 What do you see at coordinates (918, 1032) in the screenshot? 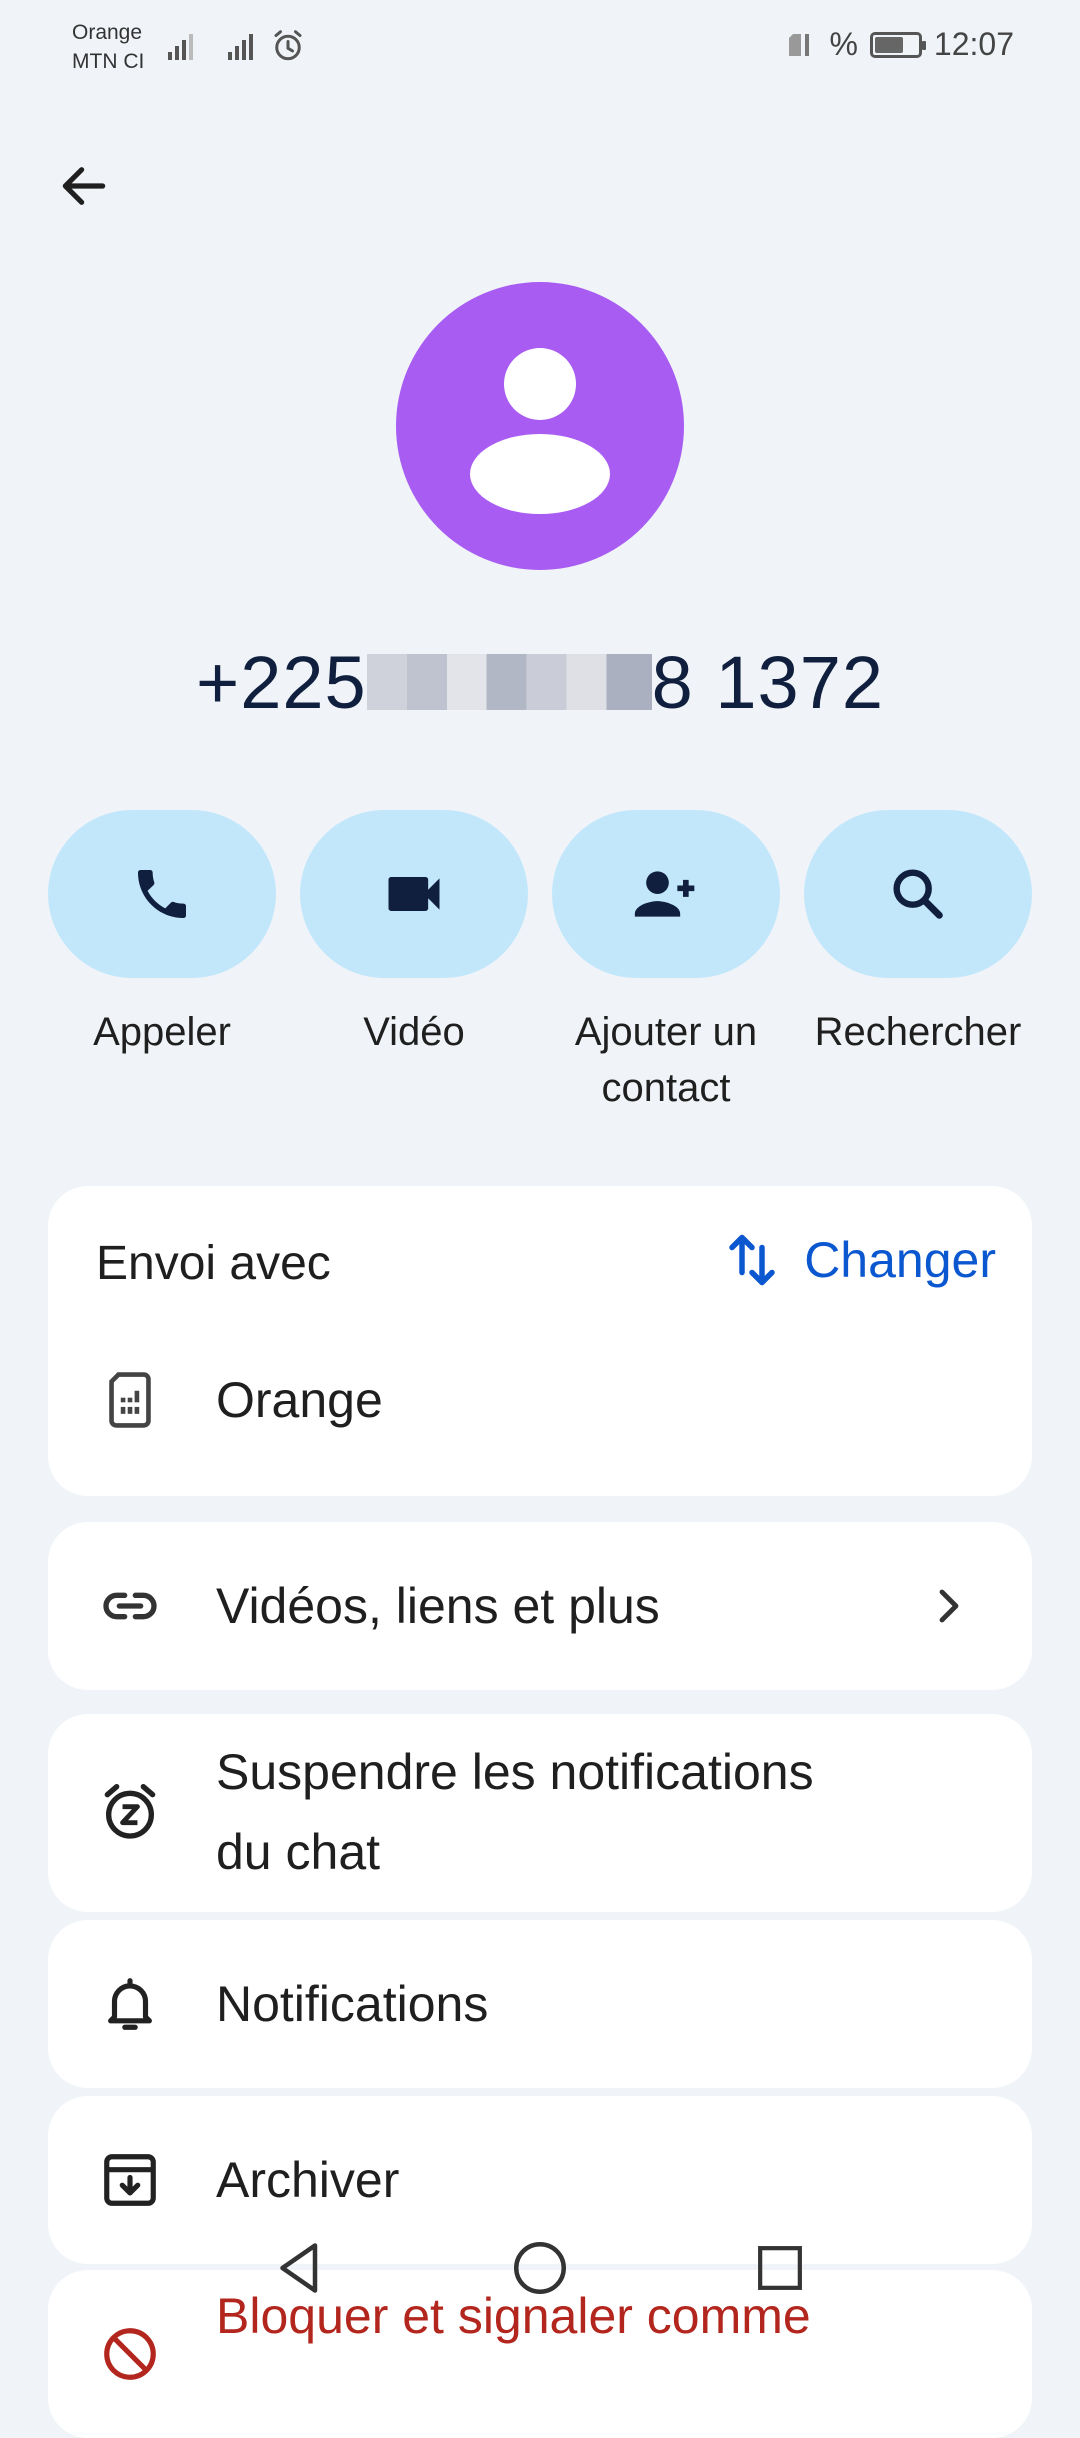
I see `search-label: Rechercher` at bounding box center [918, 1032].